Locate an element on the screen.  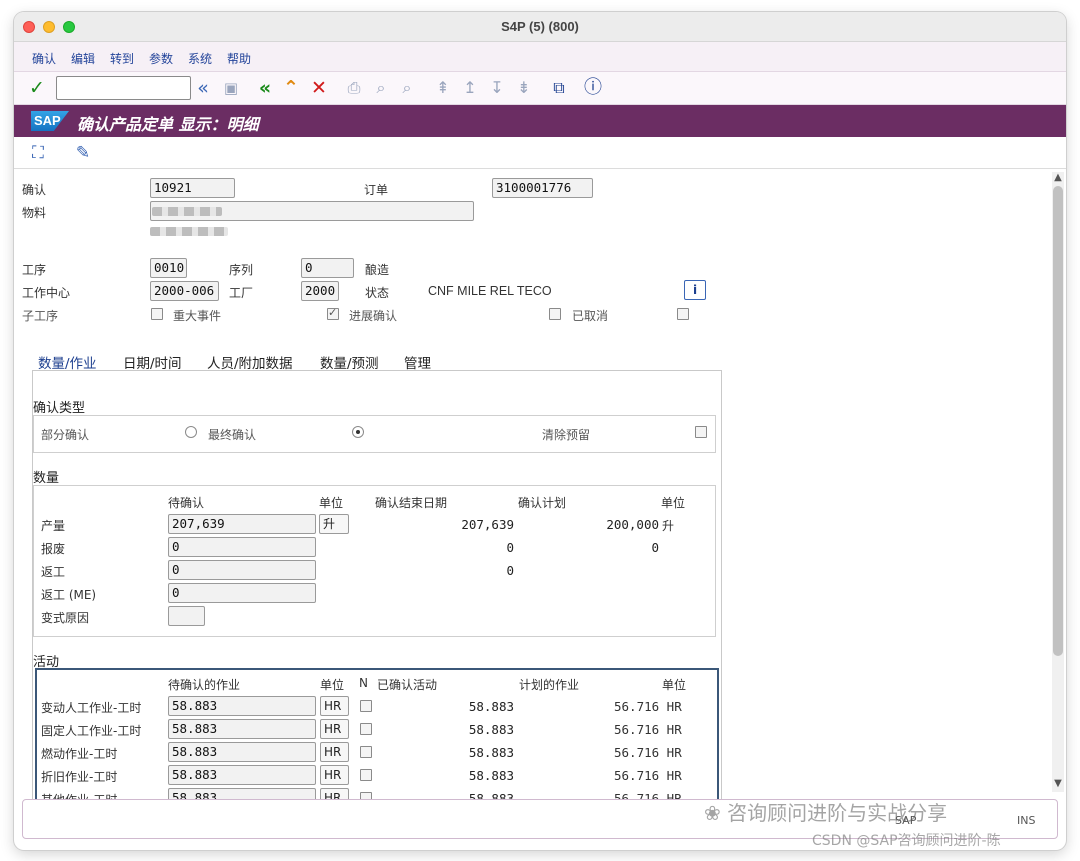
scroll-up-icon: ▲ is located at coordinates (1058, 177).